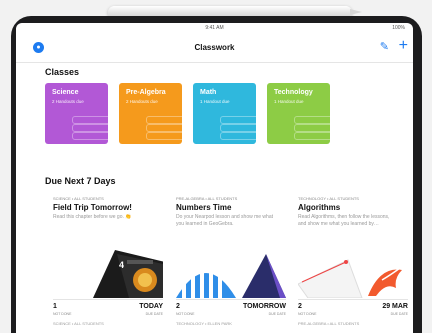 The height and width of the screenshot is (333, 432). What do you see at coordinates (395, 306) in the screenshot?
I see `due-date: 29 MAR` at bounding box center [395, 306].